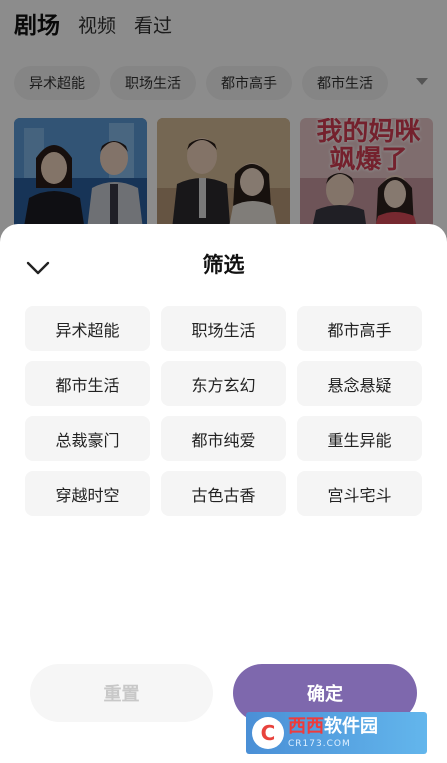 The width and height of the screenshot is (447, 763). What do you see at coordinates (121, 693) in the screenshot?
I see `reset-button: 重置` at bounding box center [121, 693].